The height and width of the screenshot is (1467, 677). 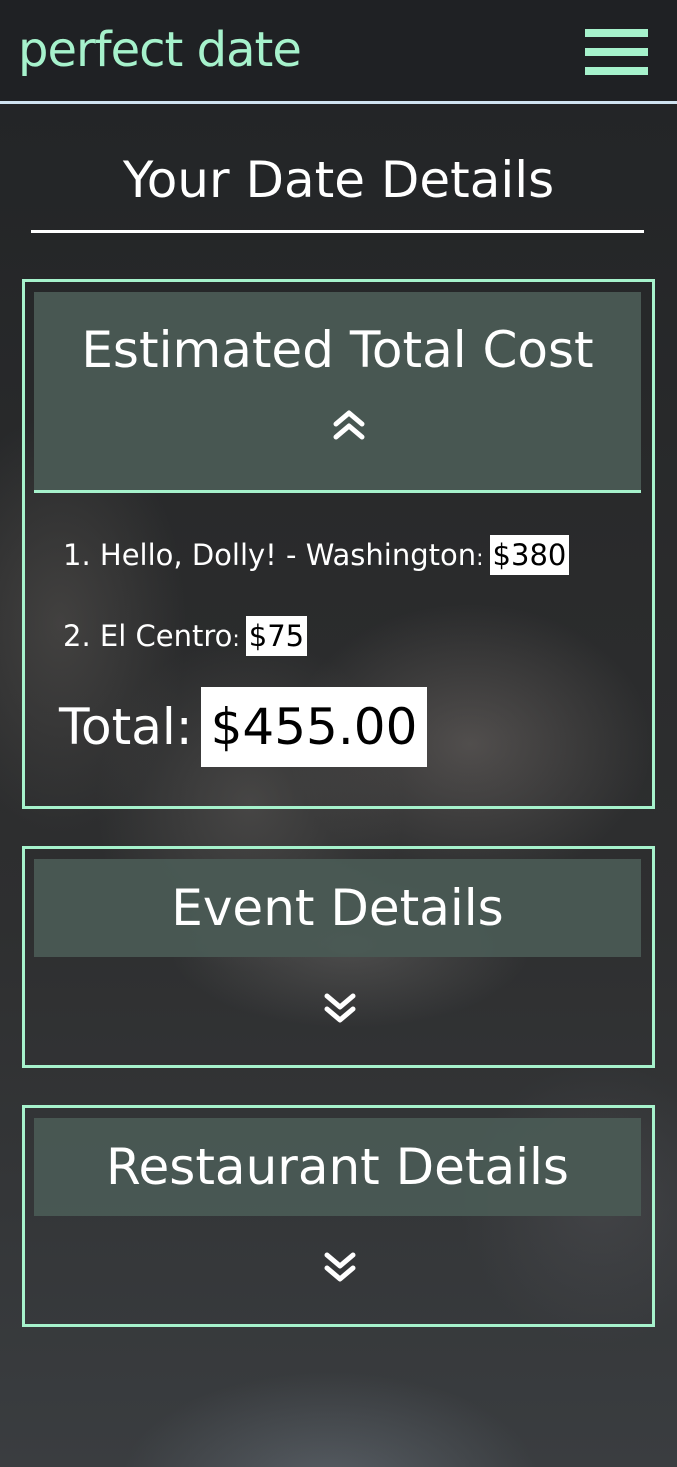 I want to click on event-card: Event Details, so click(x=338, y=957).